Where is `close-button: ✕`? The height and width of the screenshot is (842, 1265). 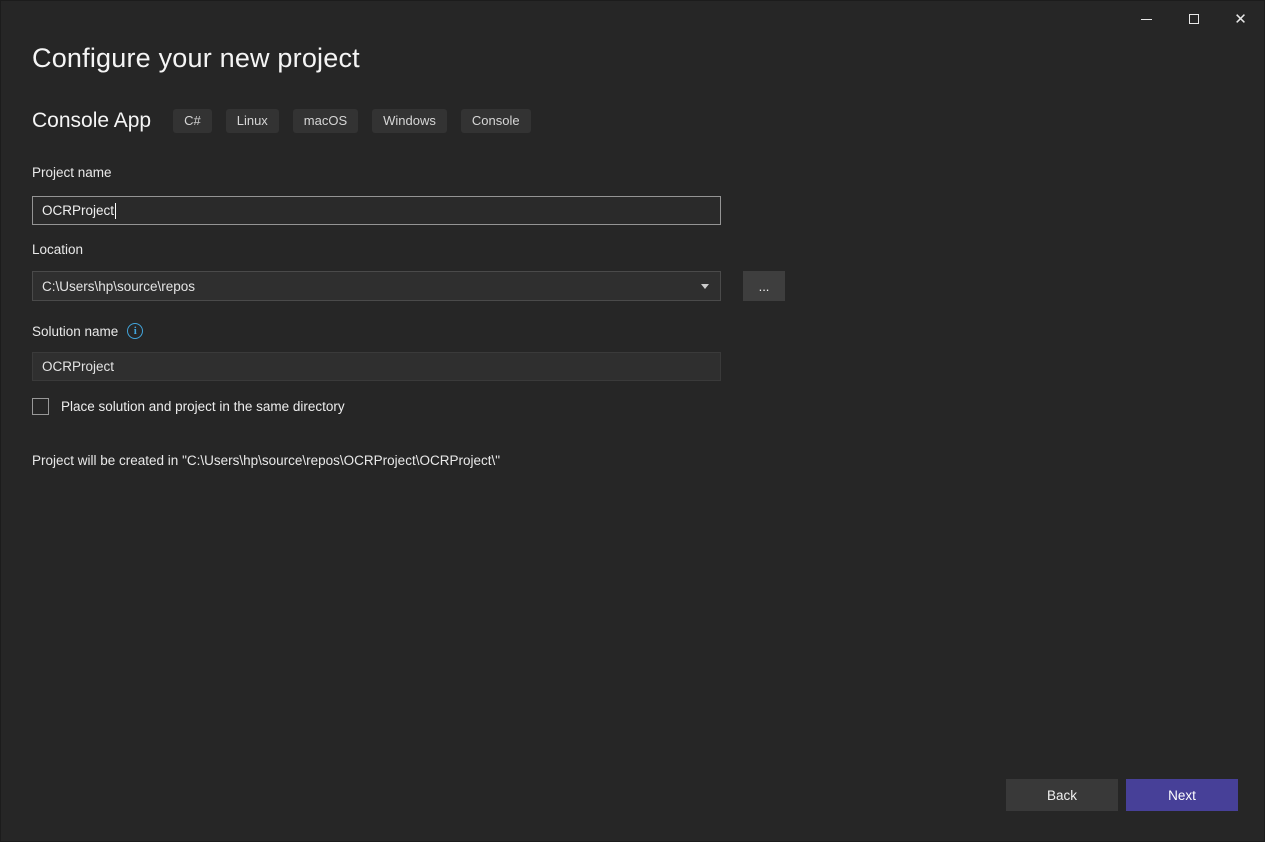 close-button: ✕ is located at coordinates (1240, 19).